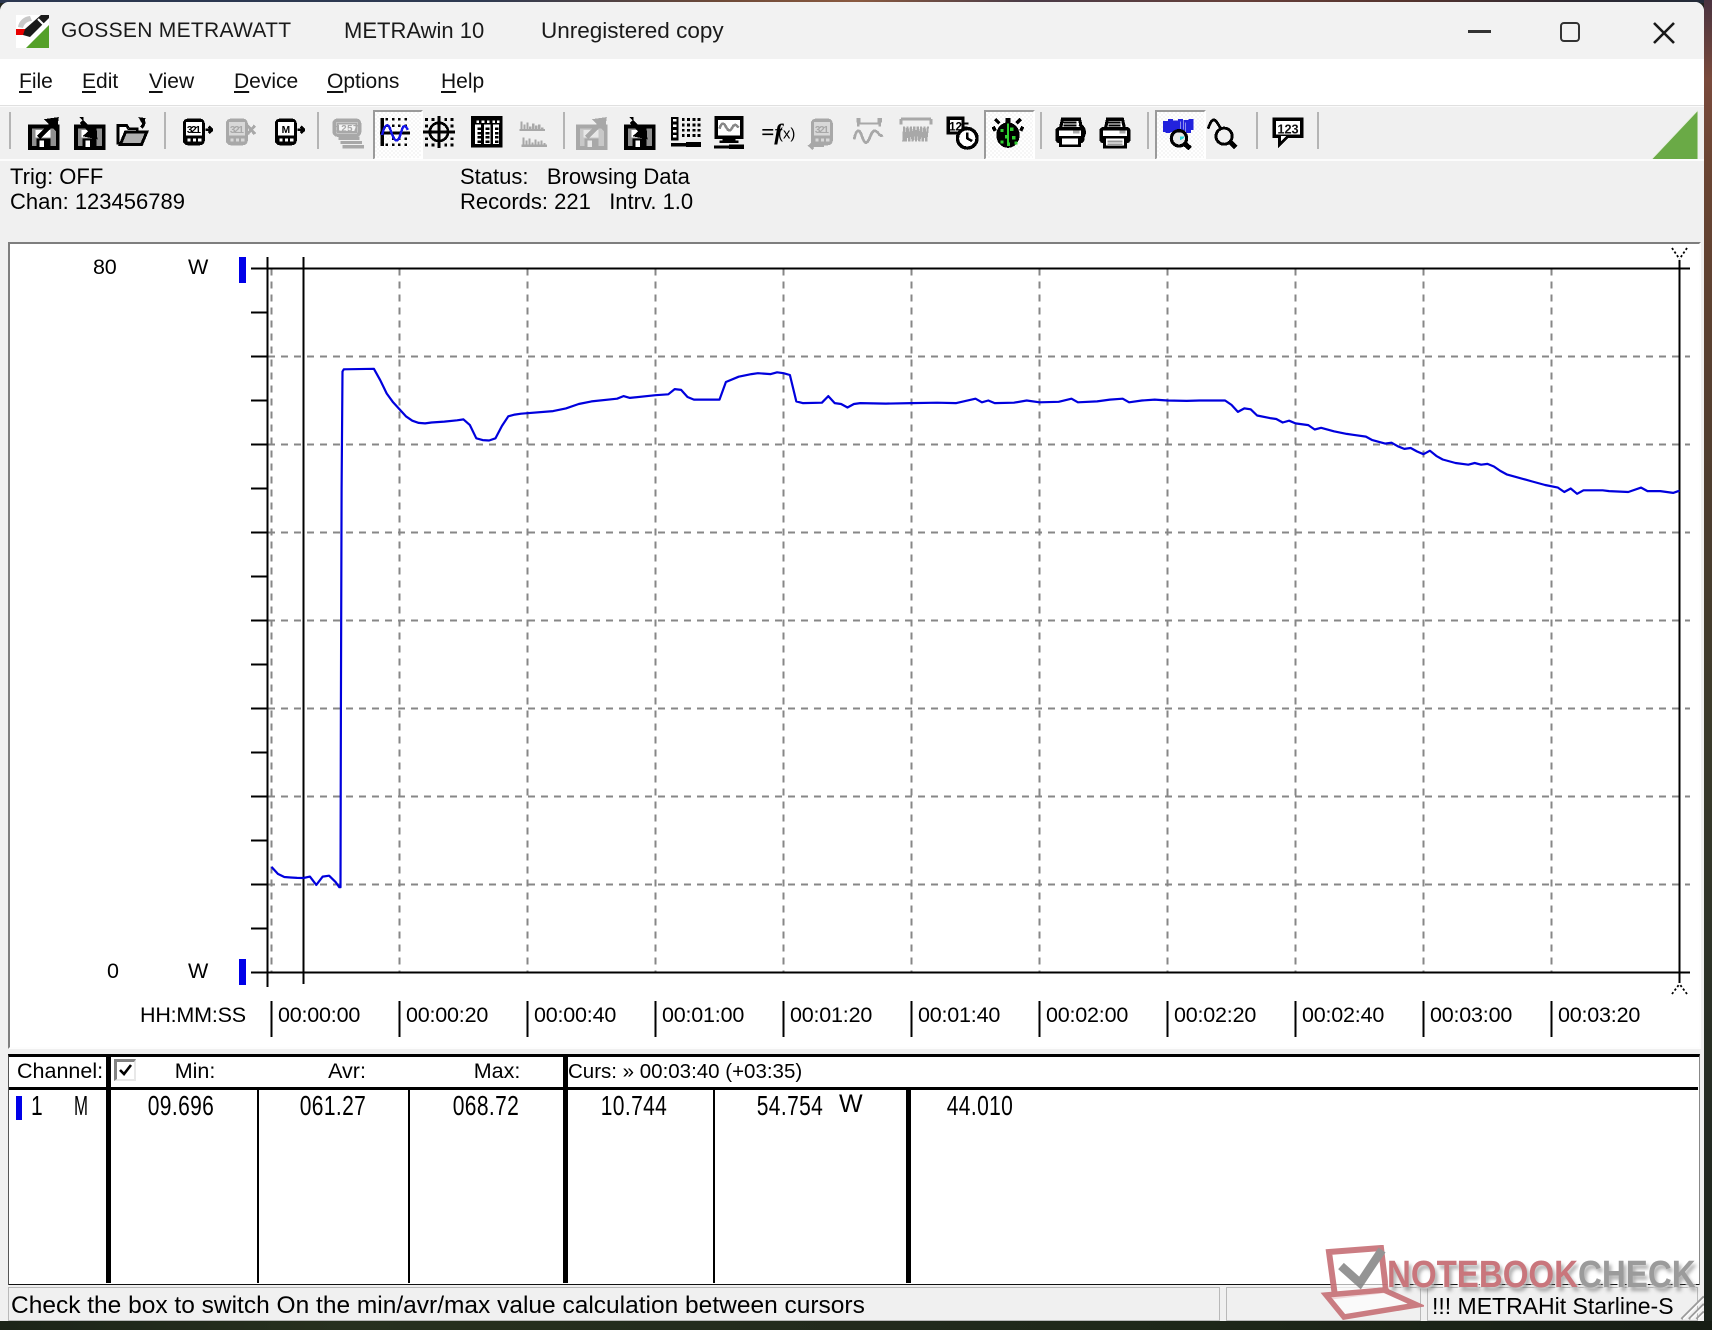 The image size is (1712, 1330). I want to click on svg-text: 123, so click(1287, 128).